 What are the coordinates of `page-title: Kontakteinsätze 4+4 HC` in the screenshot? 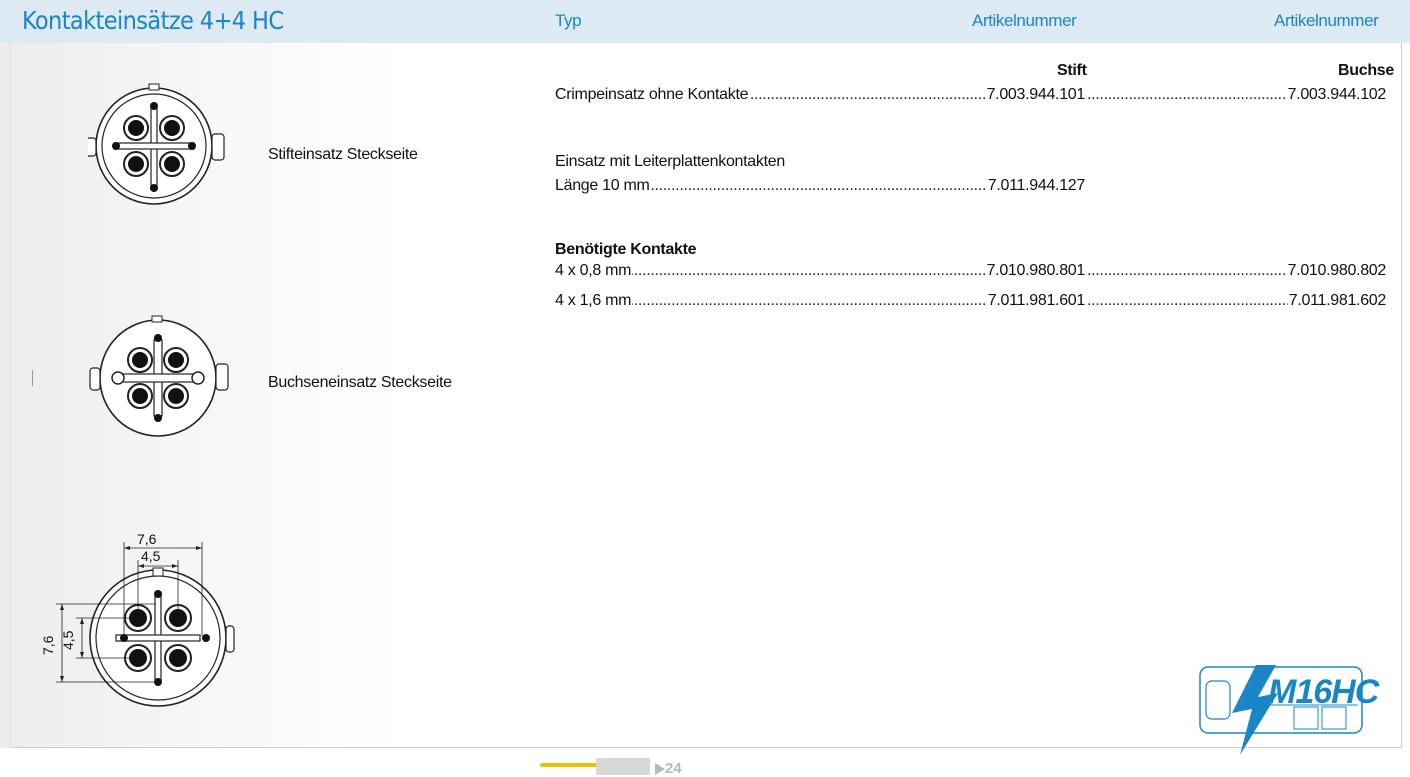 It's located at (153, 20).